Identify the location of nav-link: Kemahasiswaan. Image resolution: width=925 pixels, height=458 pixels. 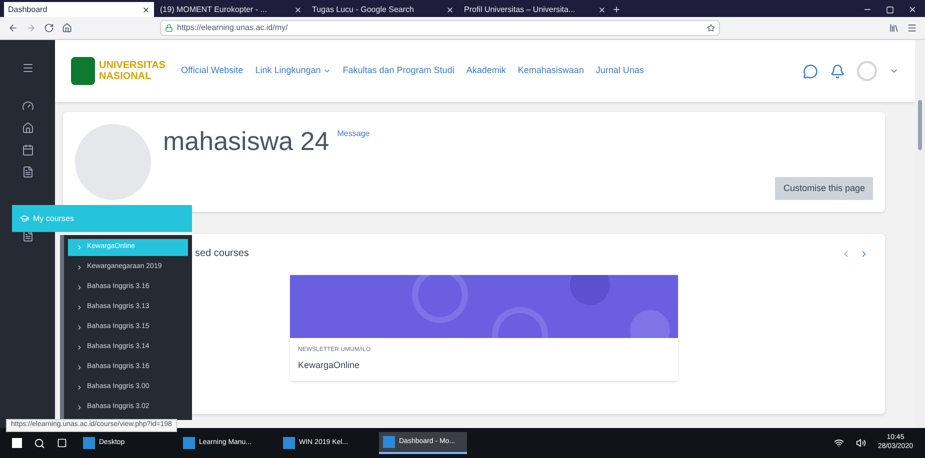
(551, 71).